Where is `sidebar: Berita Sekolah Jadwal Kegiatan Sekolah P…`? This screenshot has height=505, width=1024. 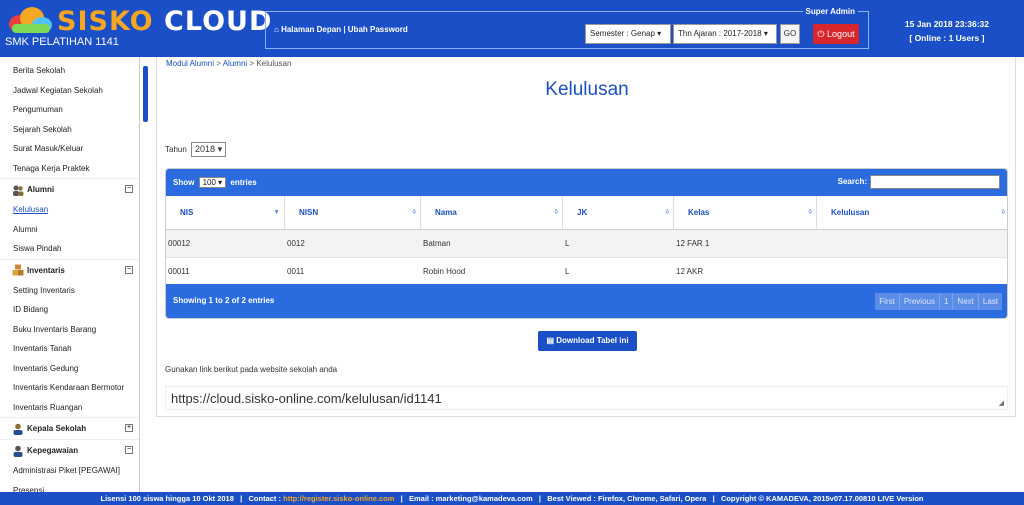 sidebar: Berita Sekolah Jadwal Kegiatan Sekolah P… is located at coordinates (70, 274).